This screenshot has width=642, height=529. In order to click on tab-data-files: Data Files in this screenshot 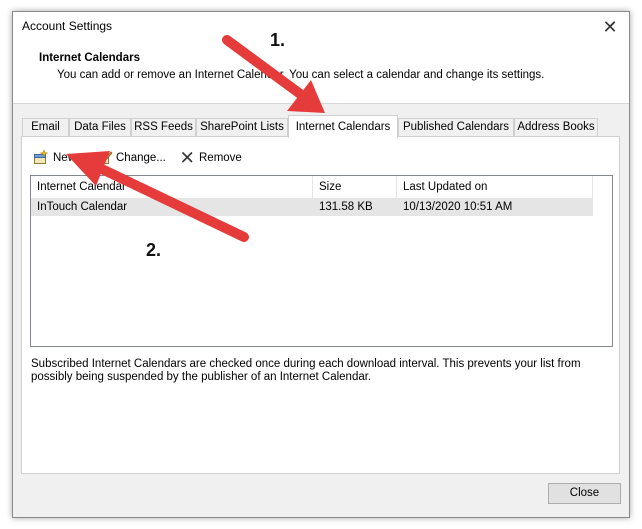, I will do `click(100, 127)`.